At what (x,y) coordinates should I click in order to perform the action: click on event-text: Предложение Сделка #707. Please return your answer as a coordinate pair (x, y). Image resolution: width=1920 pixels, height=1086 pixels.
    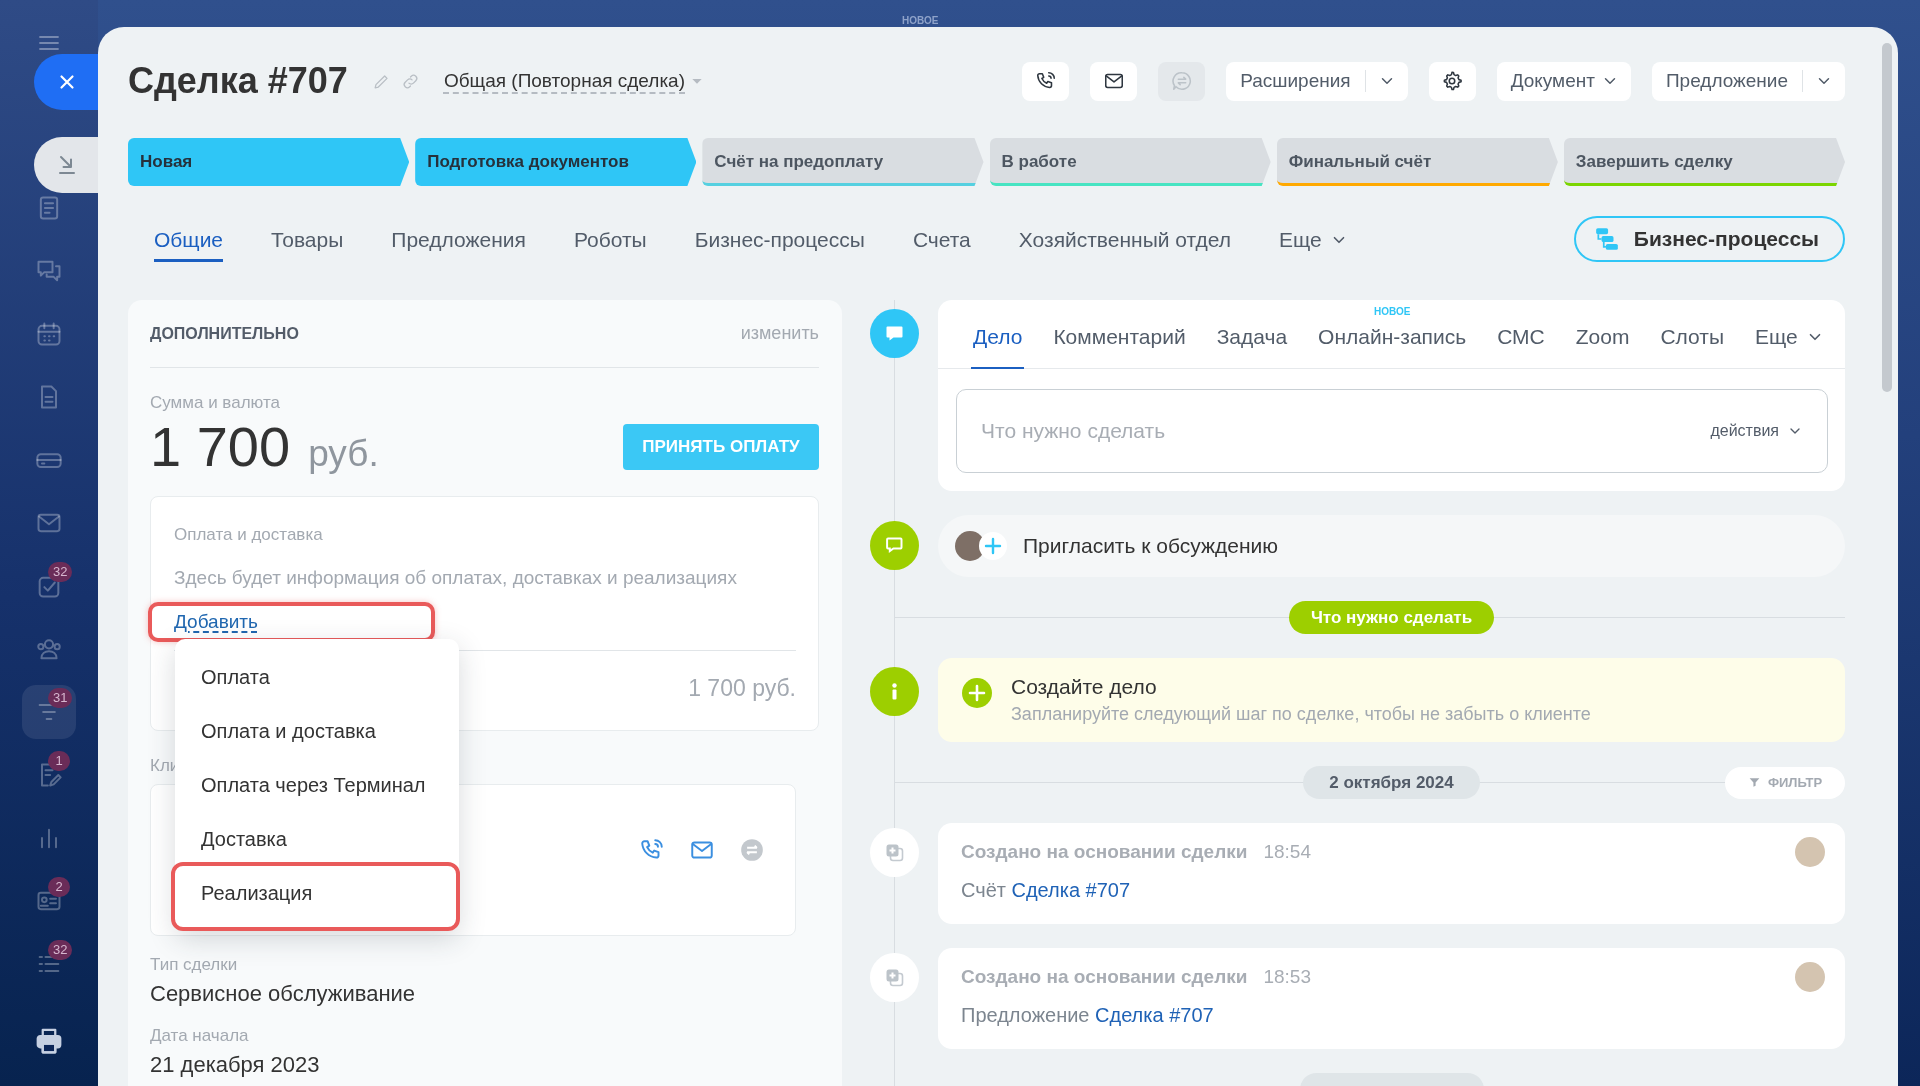
    Looking at the image, I should click on (1088, 1015).